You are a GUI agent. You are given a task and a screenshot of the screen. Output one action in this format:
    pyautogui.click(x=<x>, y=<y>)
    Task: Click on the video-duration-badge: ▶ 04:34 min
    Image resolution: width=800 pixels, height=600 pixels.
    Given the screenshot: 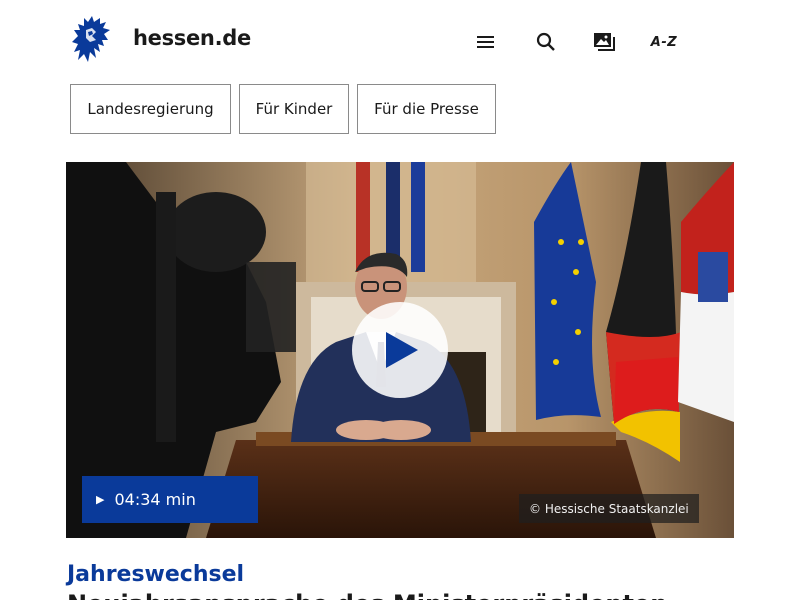 What is the action you would take?
    pyautogui.click(x=170, y=499)
    